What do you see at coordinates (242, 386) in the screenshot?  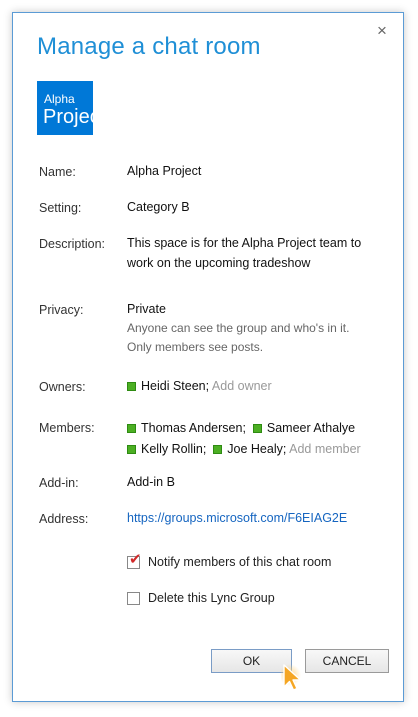 I see `add-owner-input: Add owner` at bounding box center [242, 386].